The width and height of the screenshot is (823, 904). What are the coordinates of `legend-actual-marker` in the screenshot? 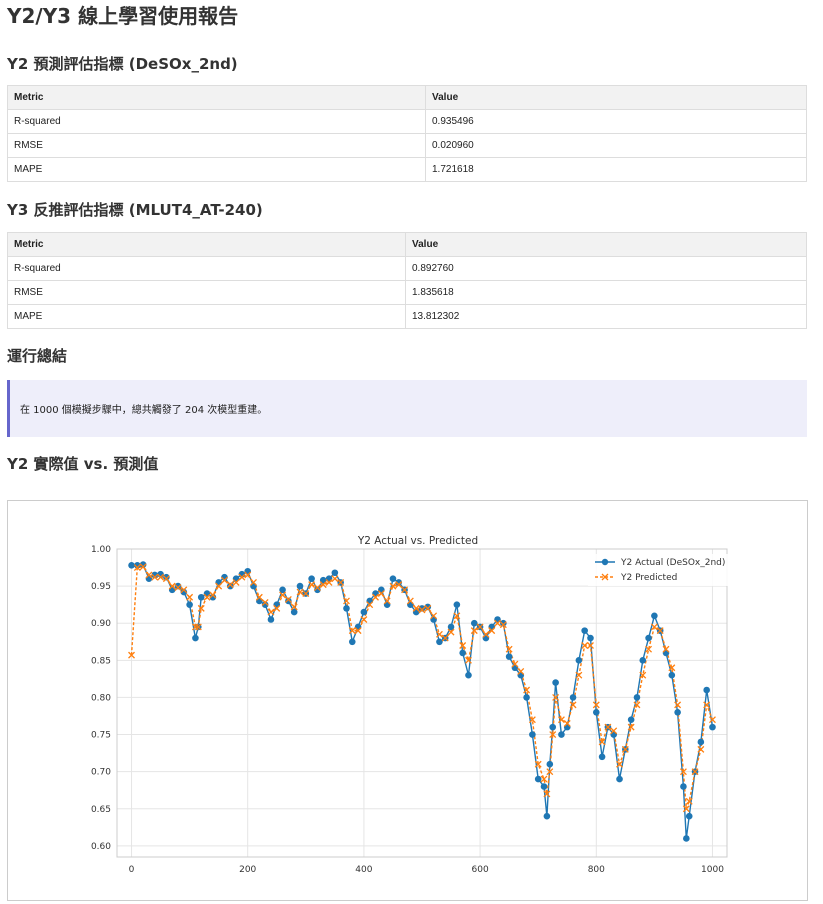 It's located at (605, 562).